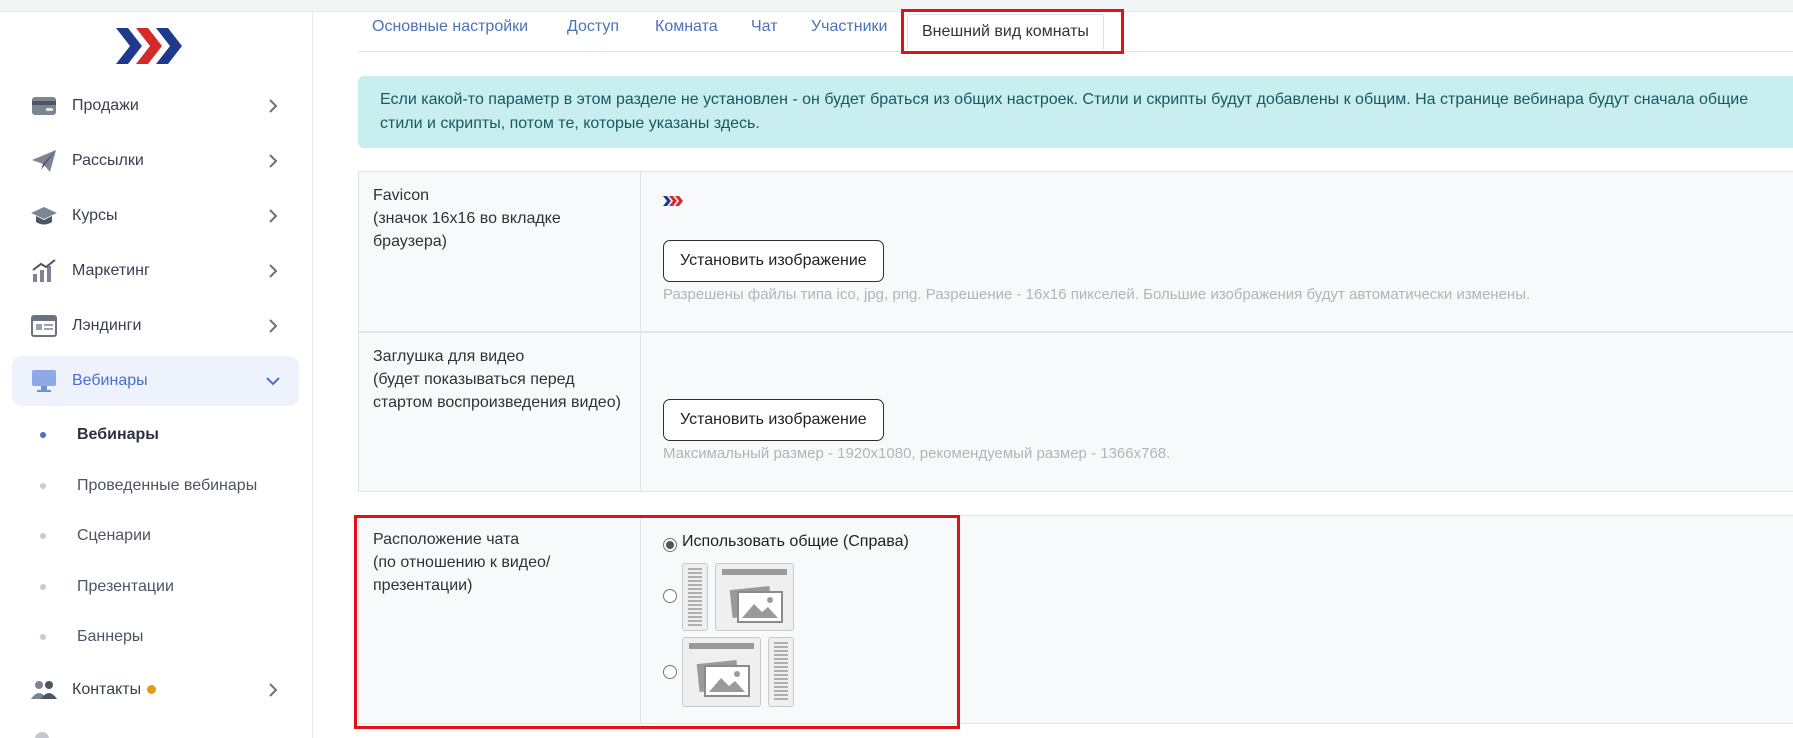  Describe the element at coordinates (773, 261) in the screenshot. I see `set-favicon-button: Установить изображение` at that location.